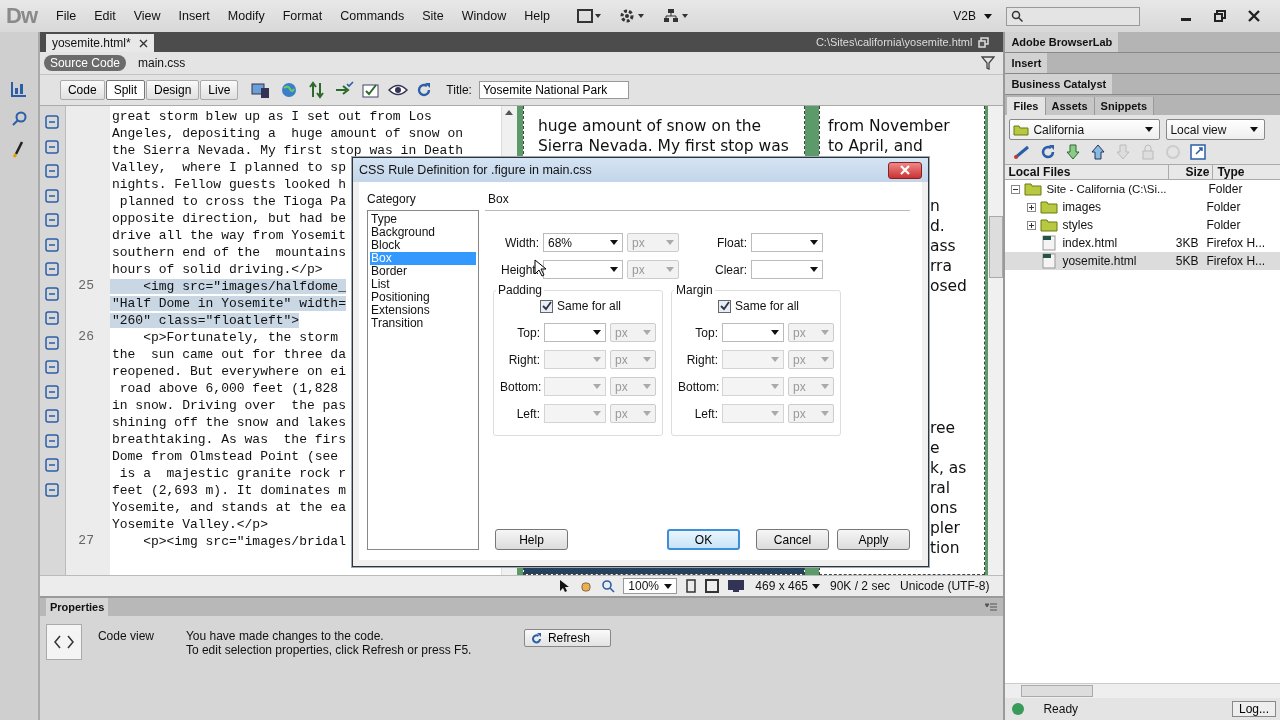  Describe the element at coordinates (701, 359) in the screenshot. I see `side-label: Right:` at that location.